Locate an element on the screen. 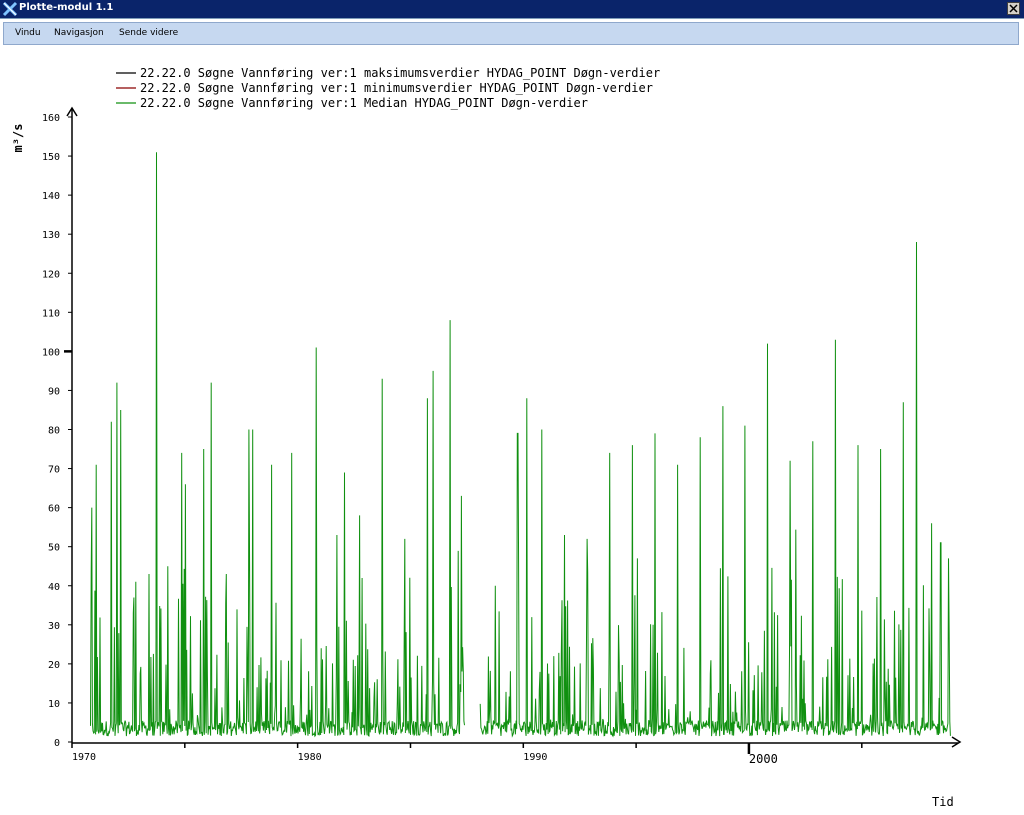 This screenshot has height=815, width=1024. y-tick-label: 130 is located at coordinates (51, 235).